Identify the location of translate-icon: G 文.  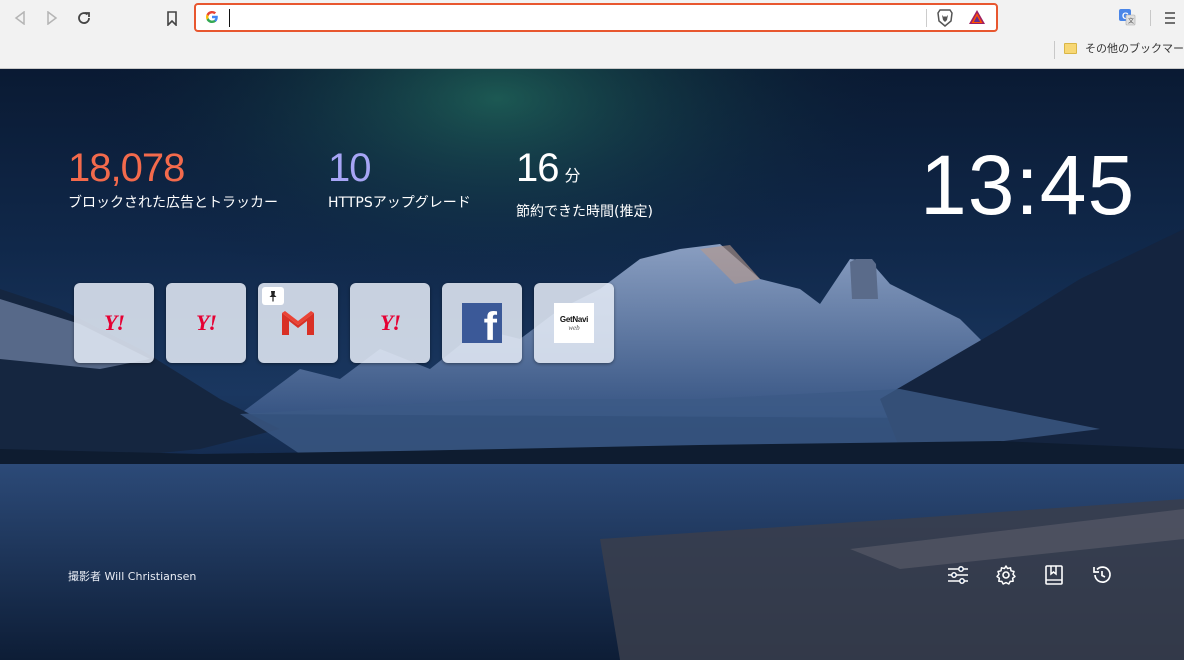
(1127, 17).